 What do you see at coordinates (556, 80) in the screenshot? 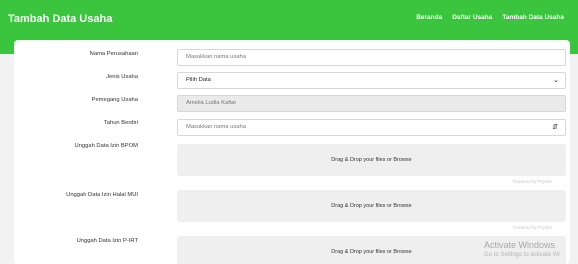
I see `chevron-down-icon: ⌄` at bounding box center [556, 80].